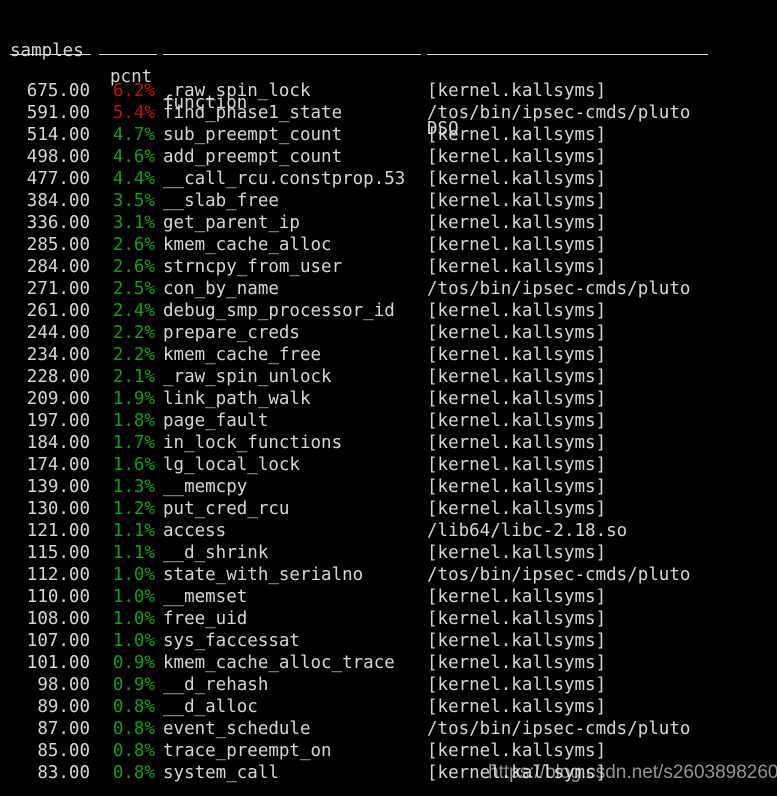 Image resolution: width=777 pixels, height=796 pixels. I want to click on cell-function: __memset, so click(205, 597).